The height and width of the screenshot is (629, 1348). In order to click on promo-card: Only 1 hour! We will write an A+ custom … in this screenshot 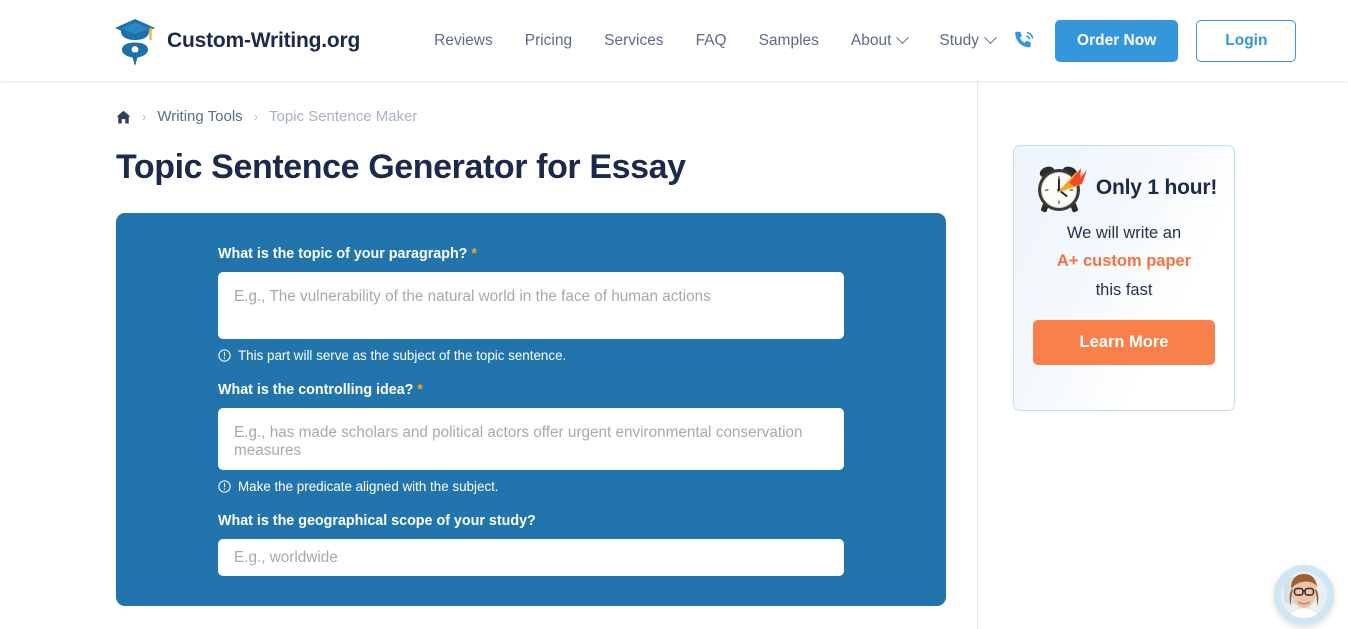, I will do `click(1124, 278)`.